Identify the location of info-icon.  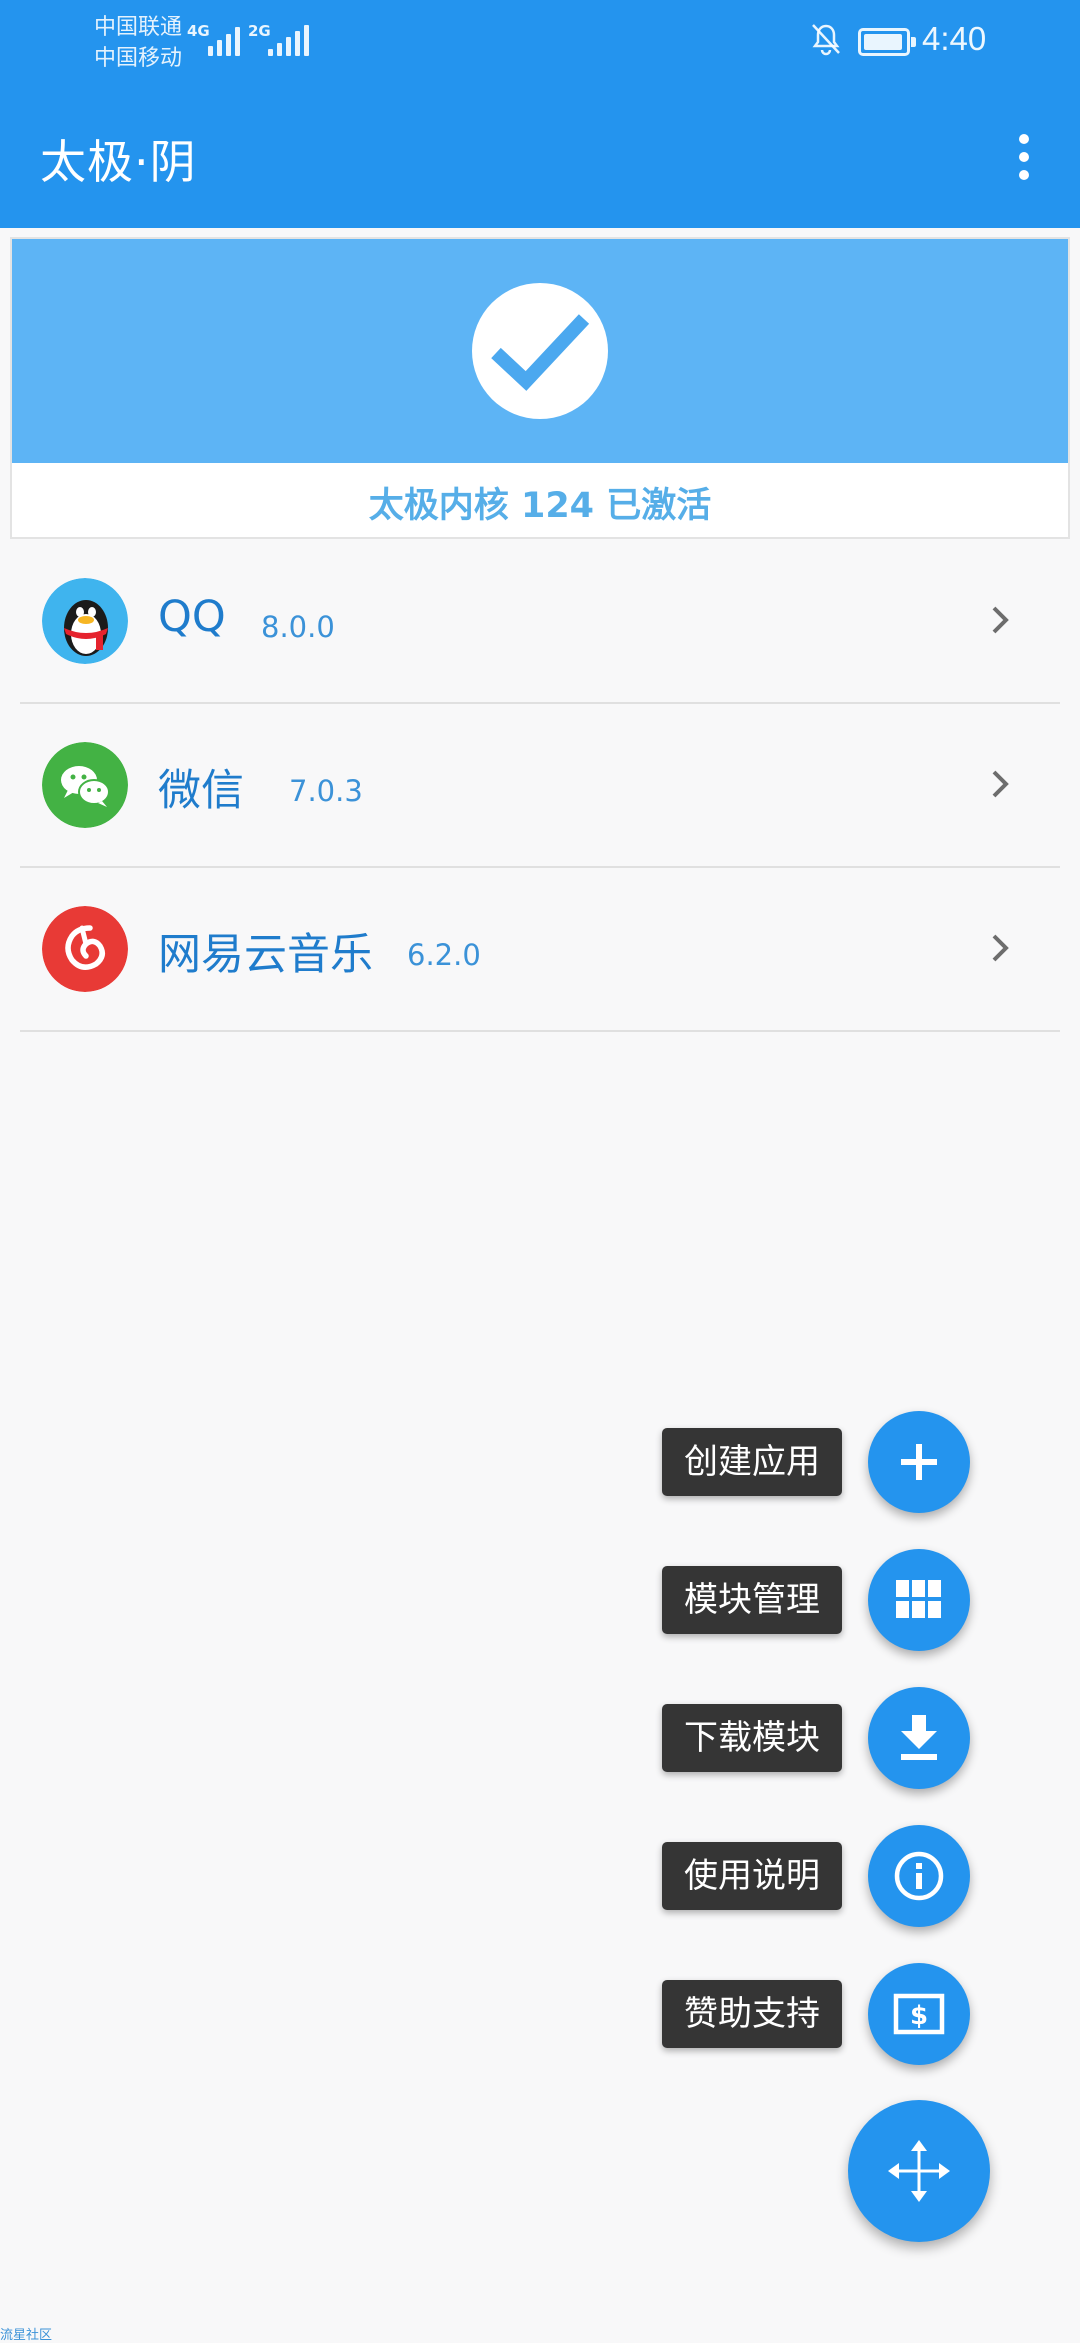
(919, 1876).